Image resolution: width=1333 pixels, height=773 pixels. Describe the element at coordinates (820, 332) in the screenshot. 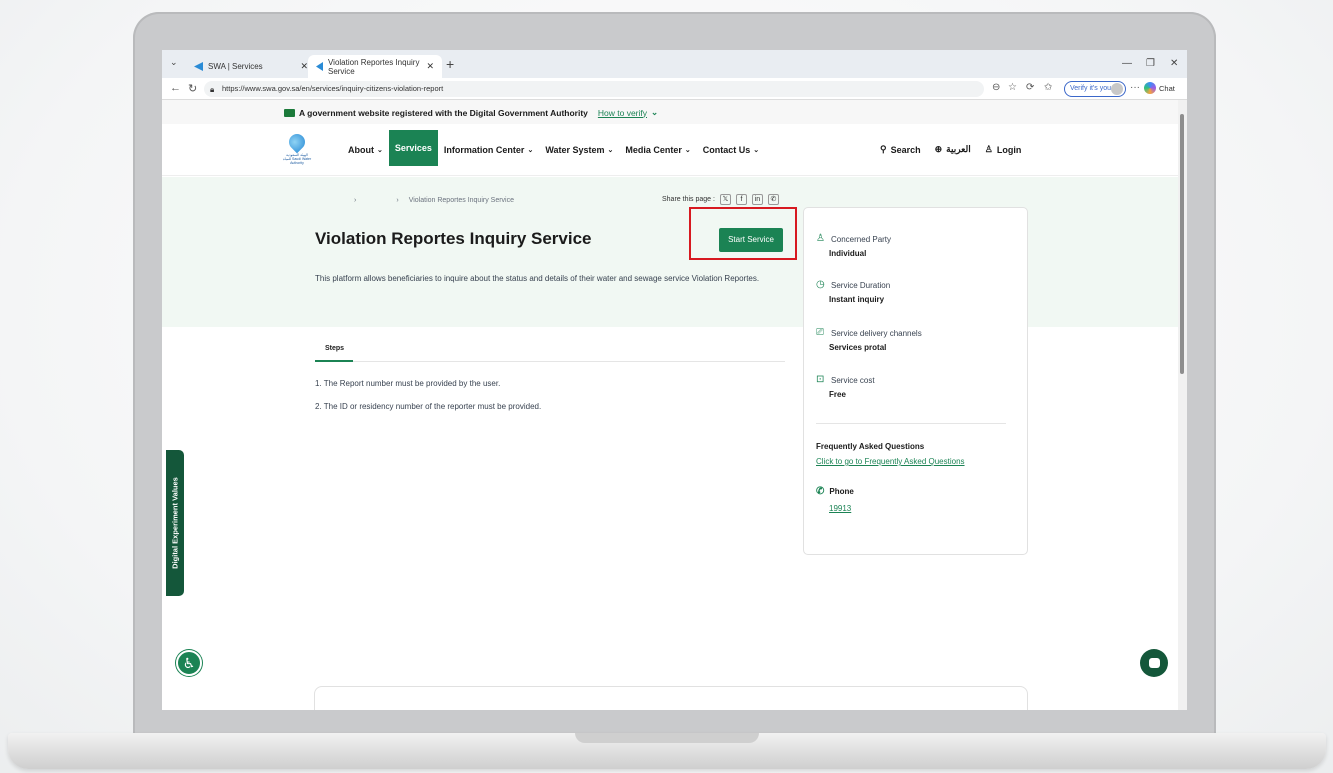

I see `monitor-icon: ⎚` at that location.